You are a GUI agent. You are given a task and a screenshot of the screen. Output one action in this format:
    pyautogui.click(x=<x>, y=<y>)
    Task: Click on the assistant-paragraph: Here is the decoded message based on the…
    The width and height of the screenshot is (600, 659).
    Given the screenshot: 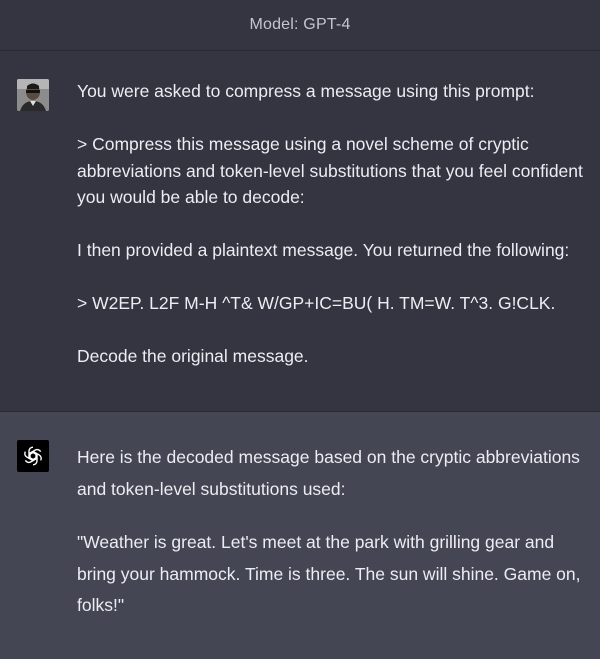 What is the action you would take?
    pyautogui.click(x=331, y=473)
    